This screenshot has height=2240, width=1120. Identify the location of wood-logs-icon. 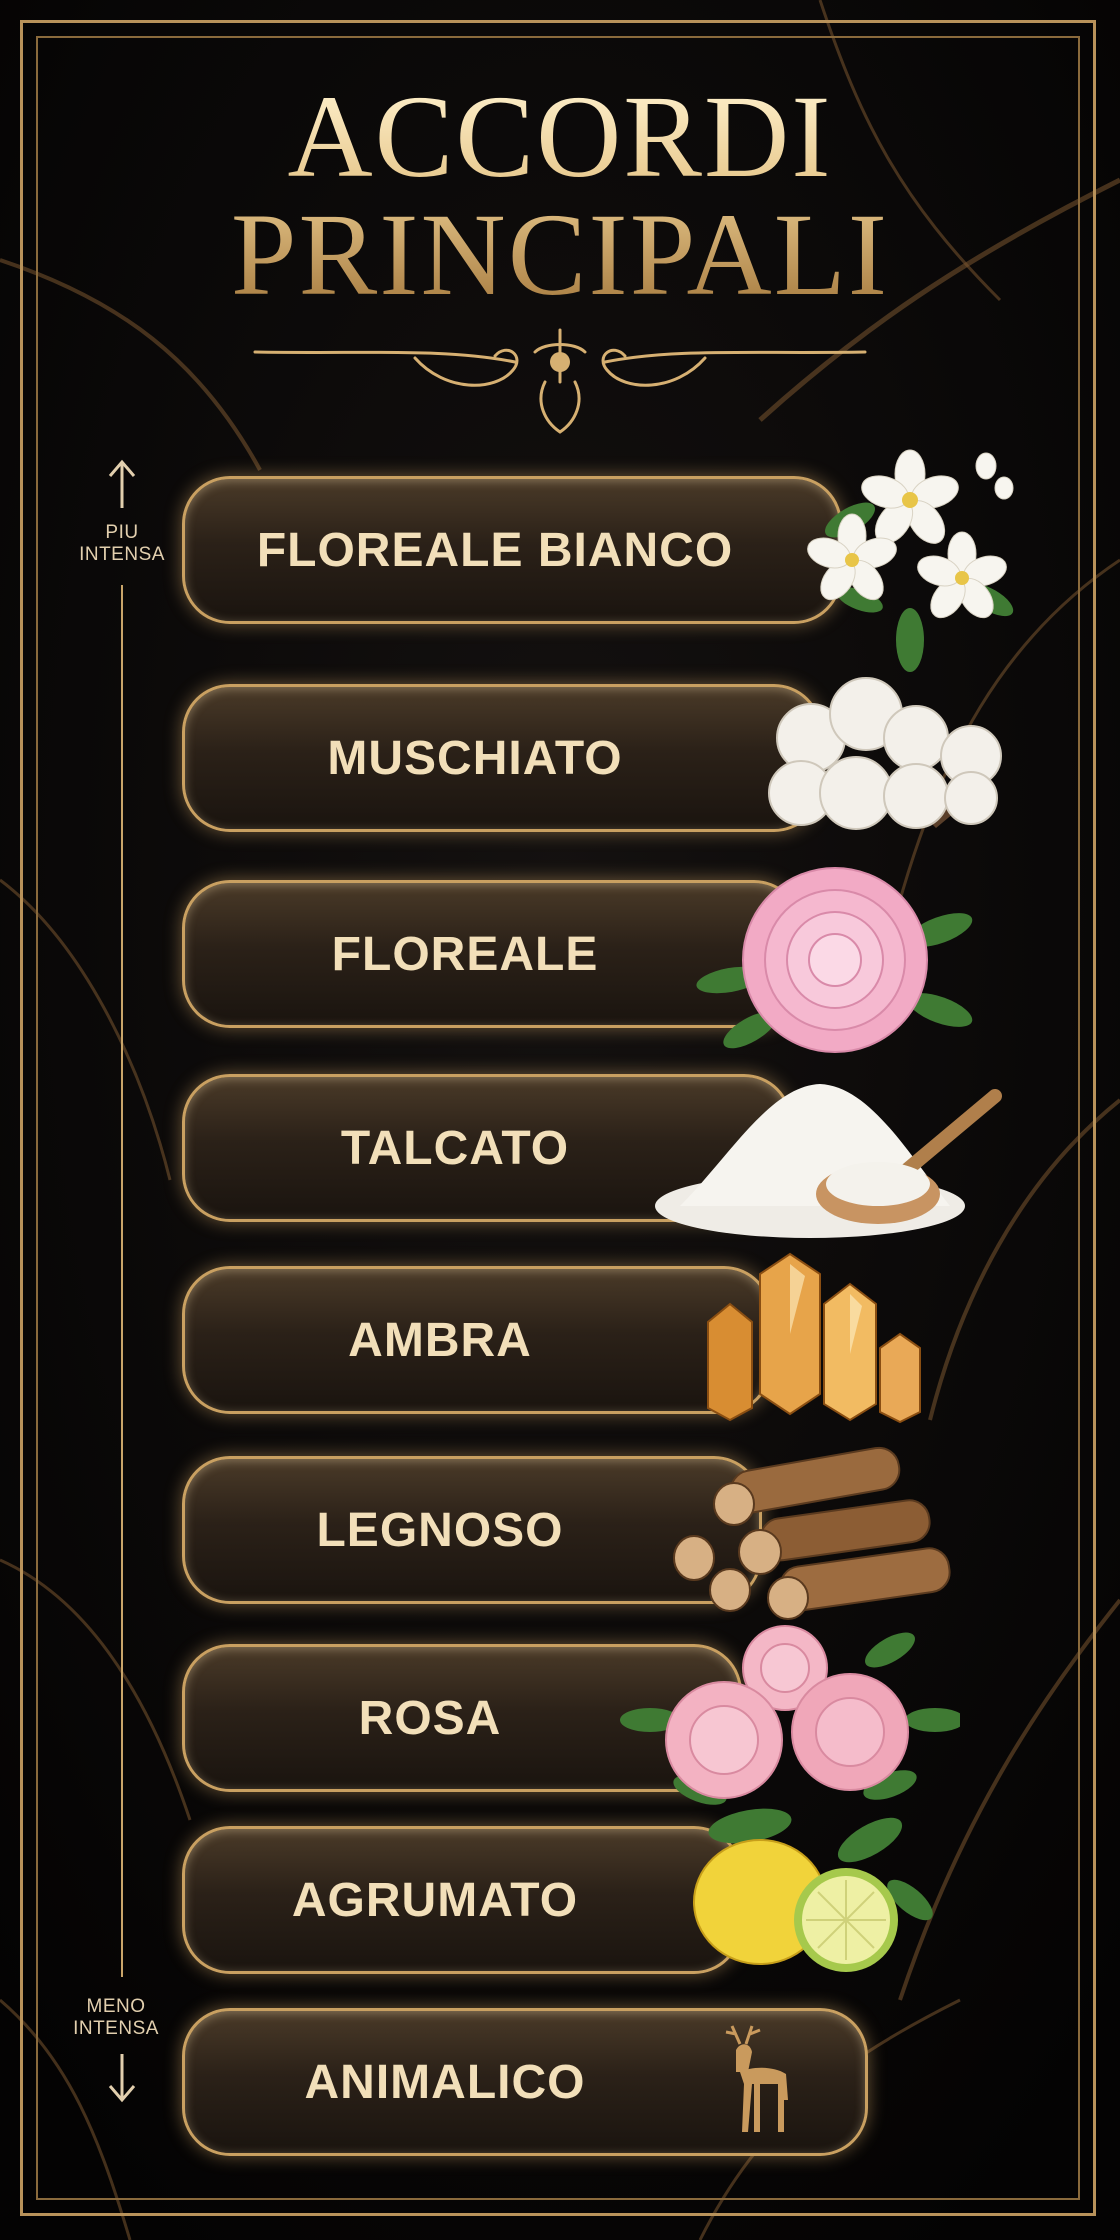
(812, 1533).